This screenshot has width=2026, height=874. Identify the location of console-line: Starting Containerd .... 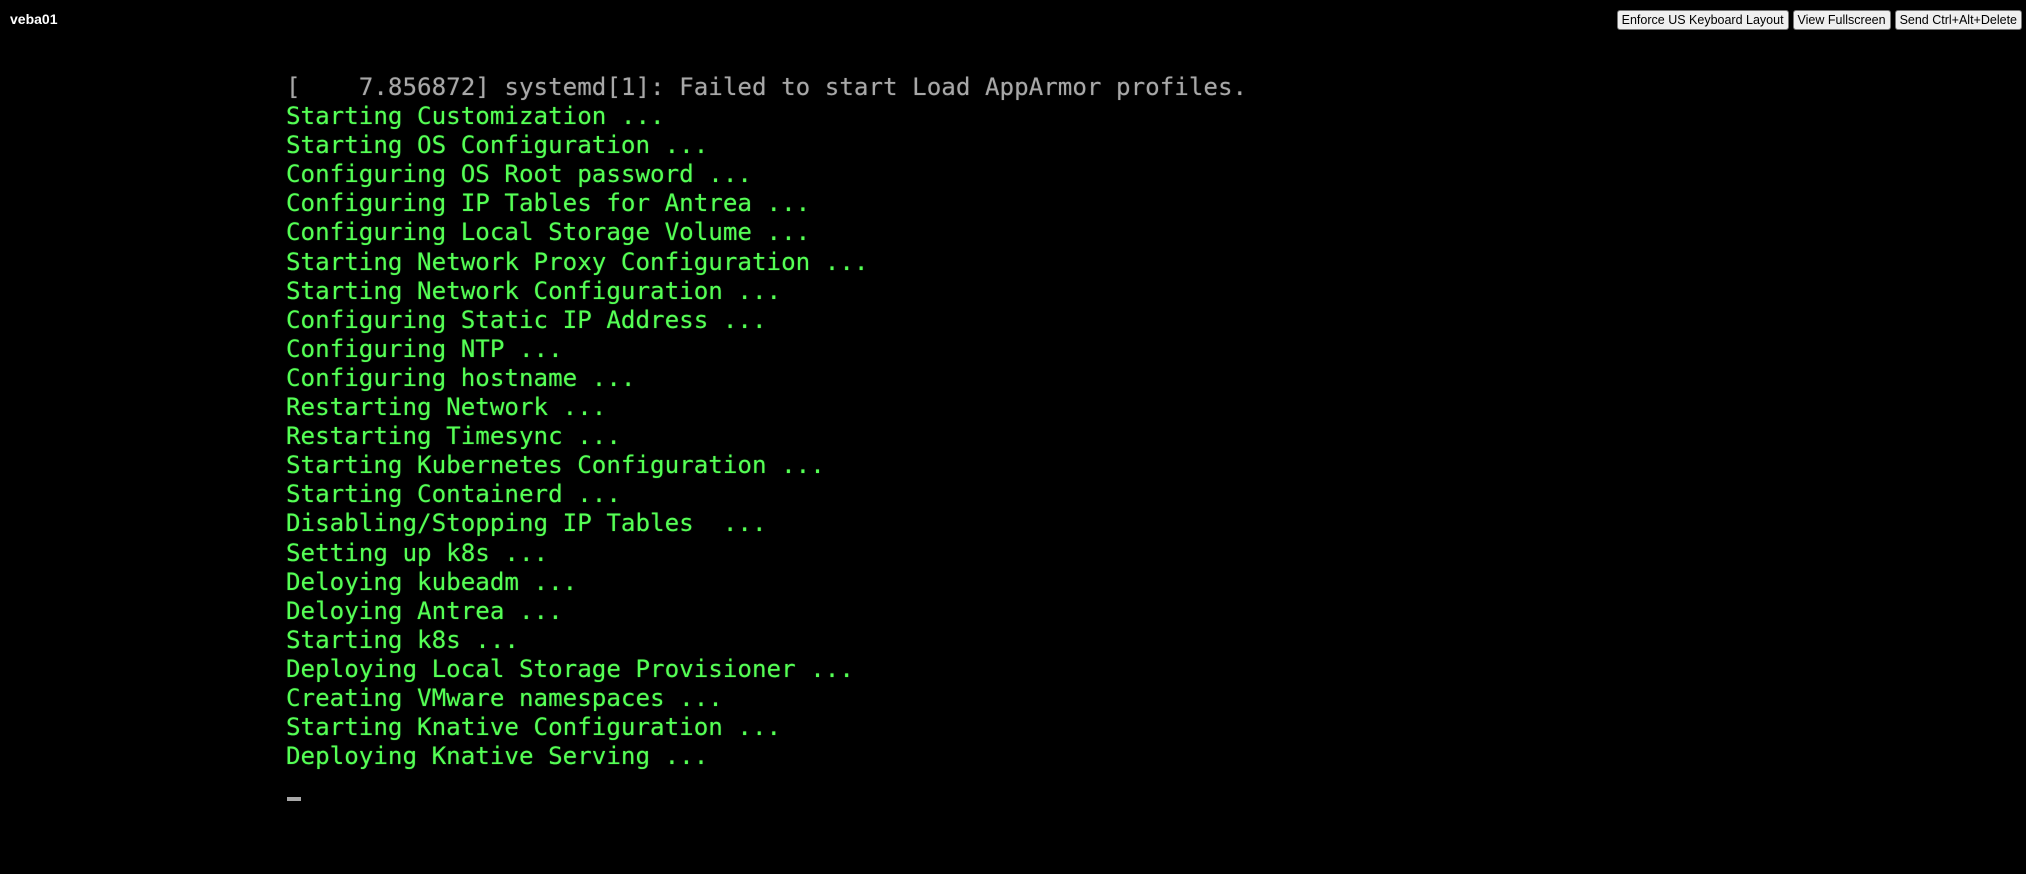
(453, 494).